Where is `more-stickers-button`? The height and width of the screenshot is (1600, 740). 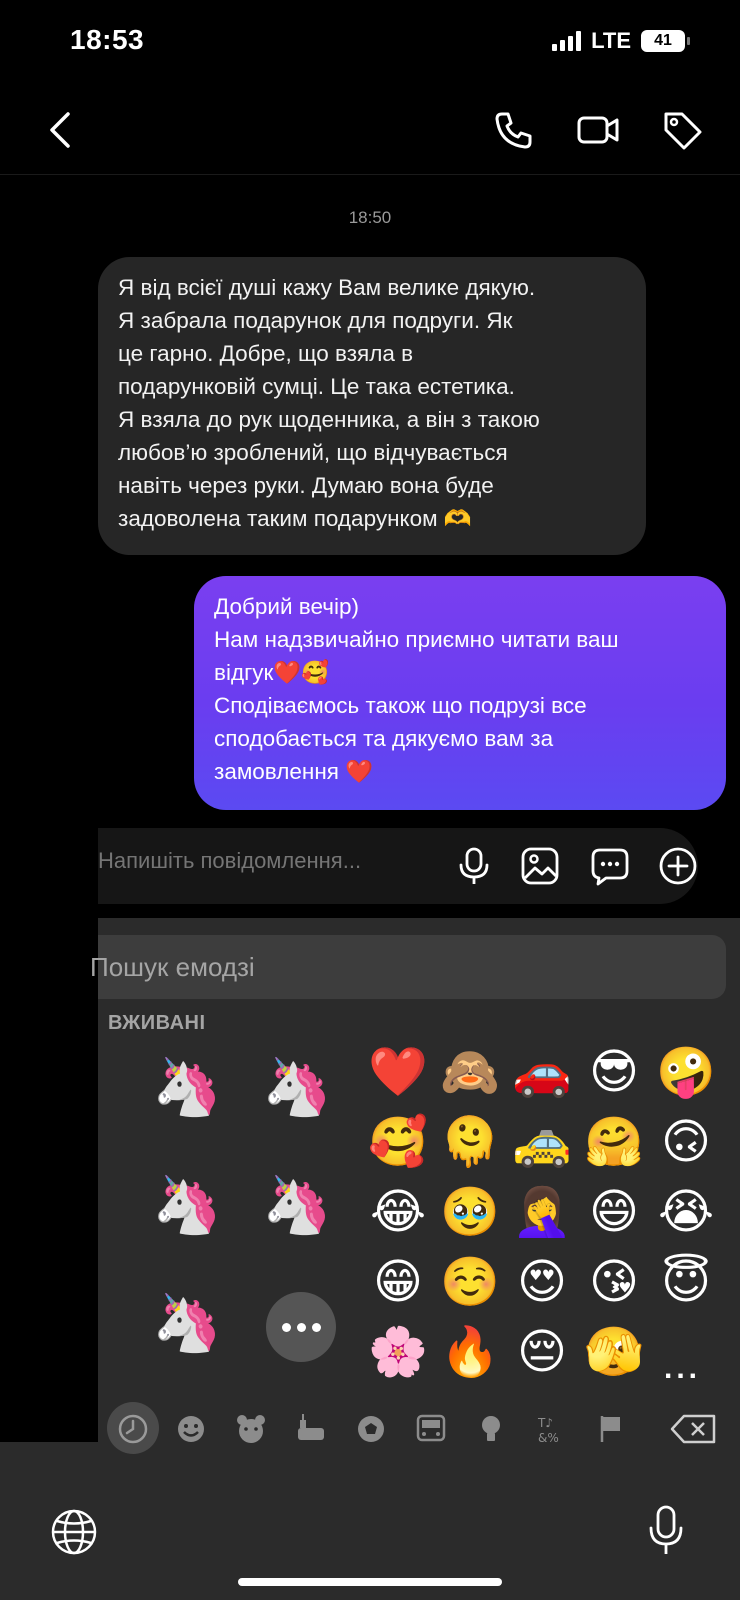
more-stickers-button is located at coordinates (301, 1327).